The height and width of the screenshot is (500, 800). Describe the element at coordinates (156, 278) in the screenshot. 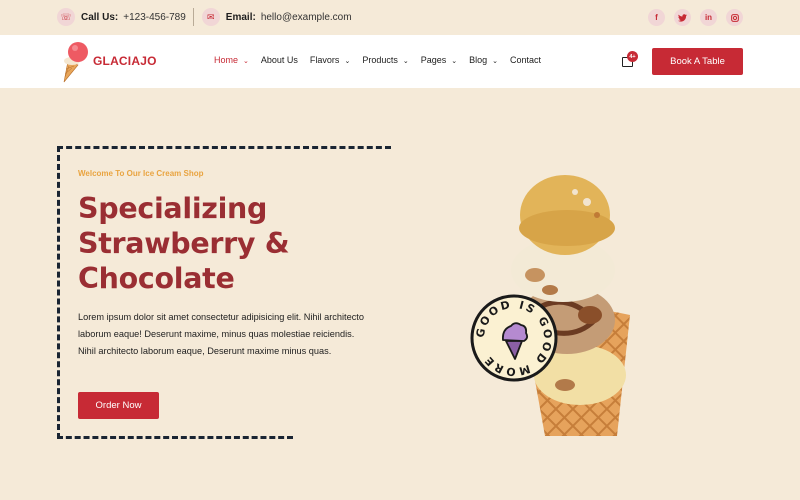

I see `hero-title-line: Chocolate` at that location.